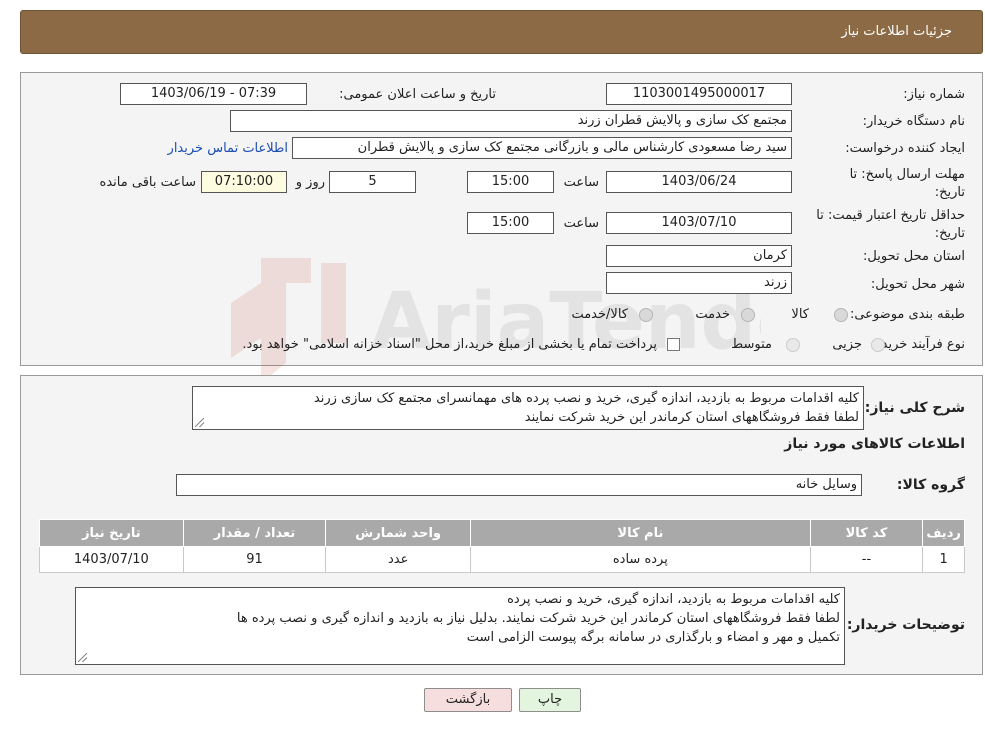 This screenshot has width=985, height=733. I want to click on need-number-field: 1103001495000017, so click(699, 94).